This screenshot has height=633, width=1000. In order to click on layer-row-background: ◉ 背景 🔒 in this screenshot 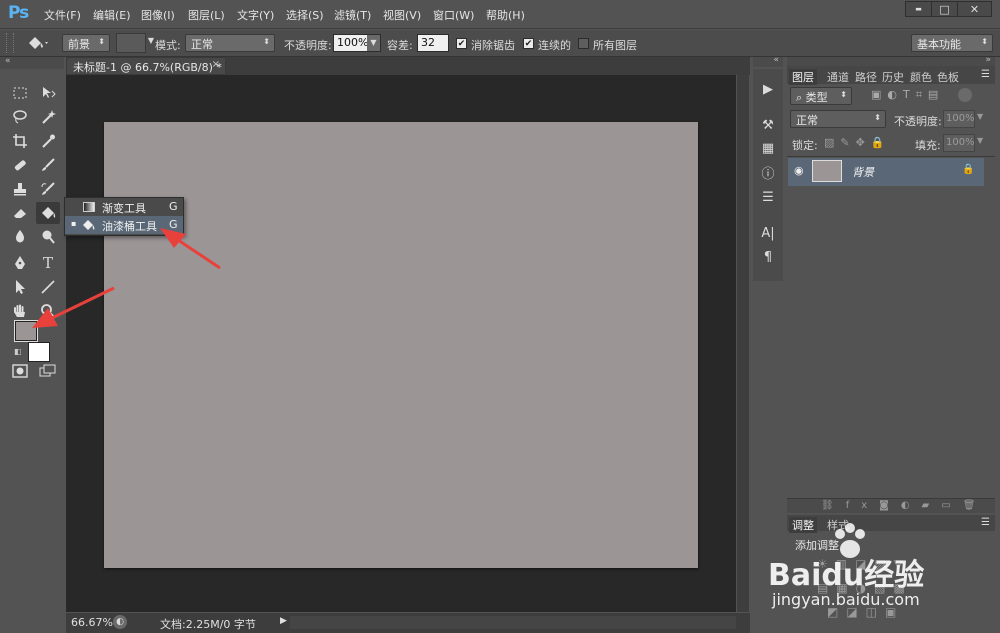, I will do `click(886, 172)`.